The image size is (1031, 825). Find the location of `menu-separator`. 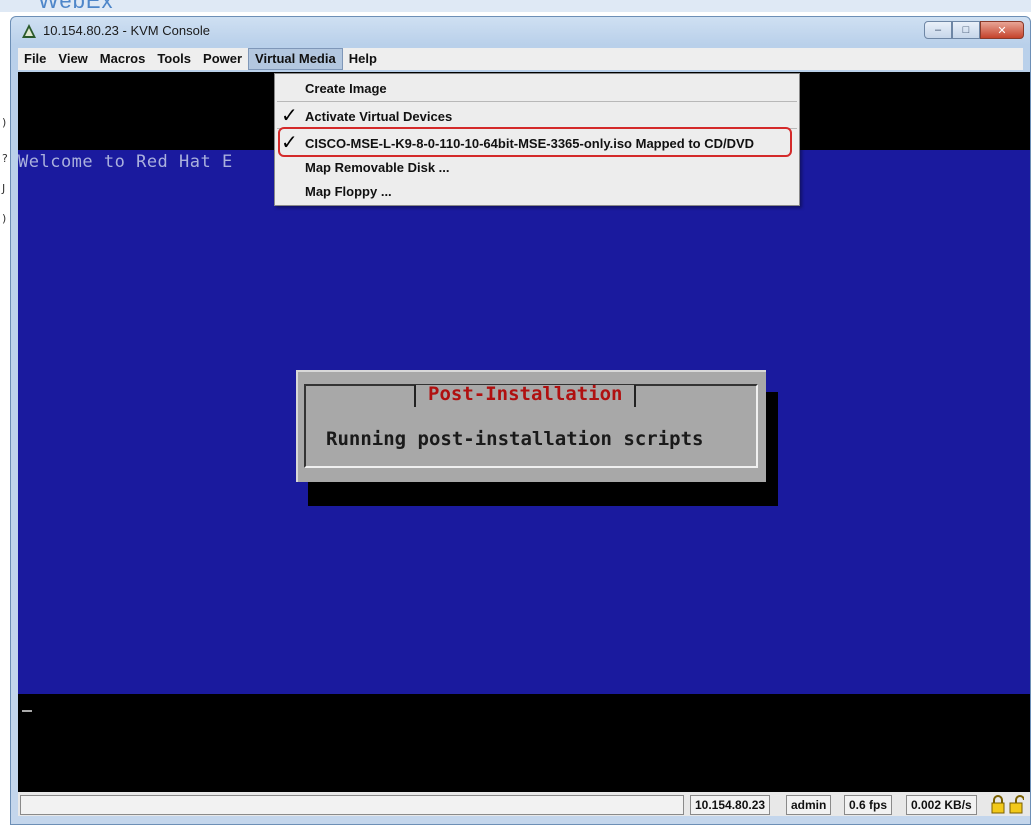

menu-separator is located at coordinates (537, 101).